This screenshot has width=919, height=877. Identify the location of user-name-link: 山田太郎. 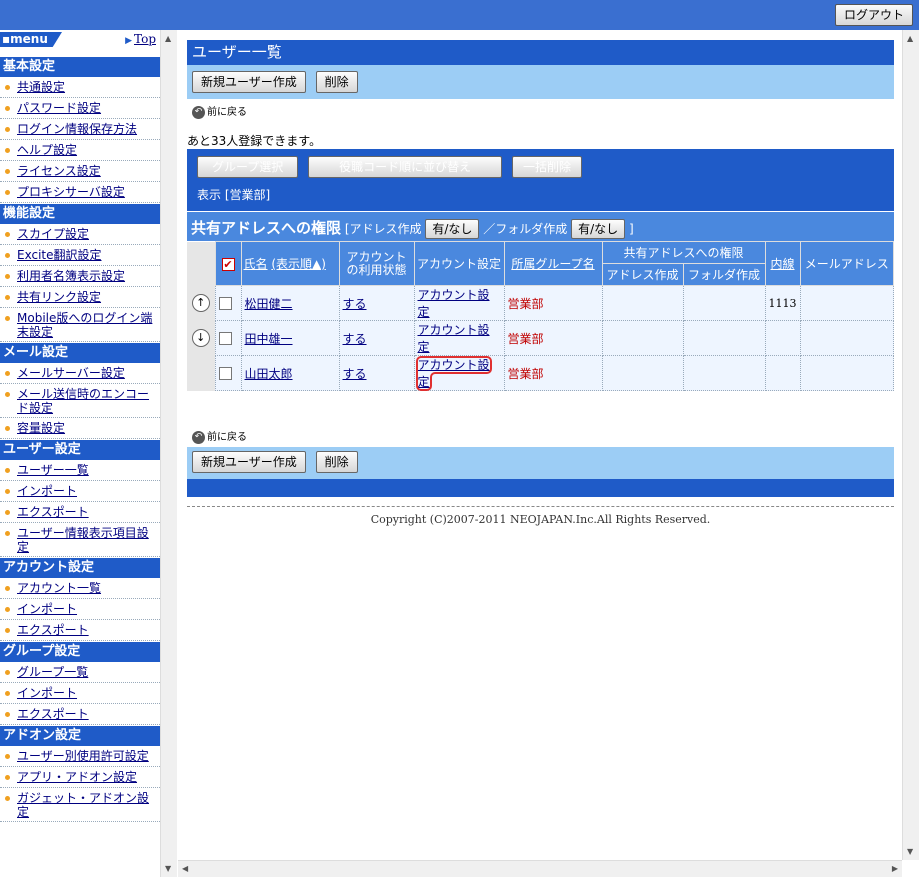
(269, 374).